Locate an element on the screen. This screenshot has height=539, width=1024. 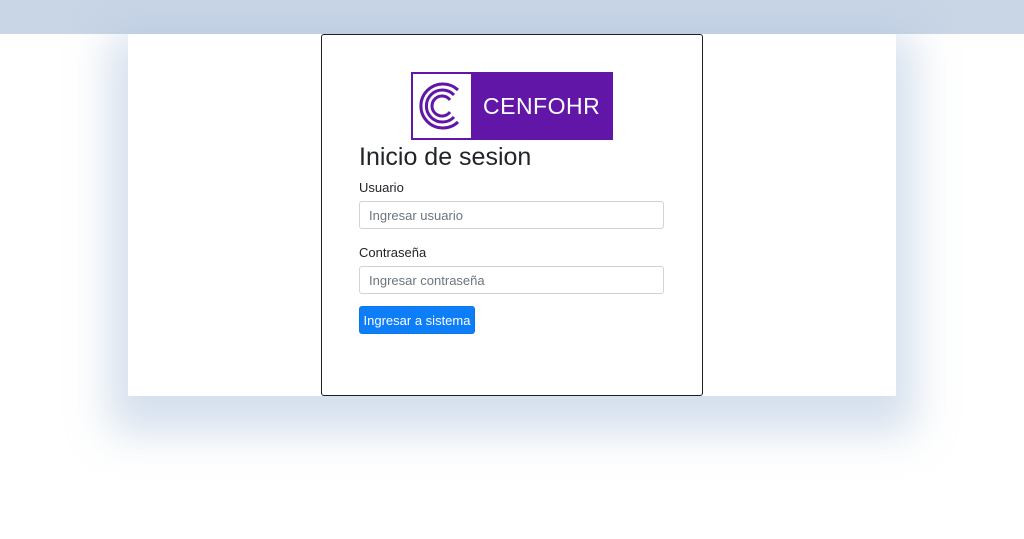
page-title: Inicio de sesion is located at coordinates (445, 157).